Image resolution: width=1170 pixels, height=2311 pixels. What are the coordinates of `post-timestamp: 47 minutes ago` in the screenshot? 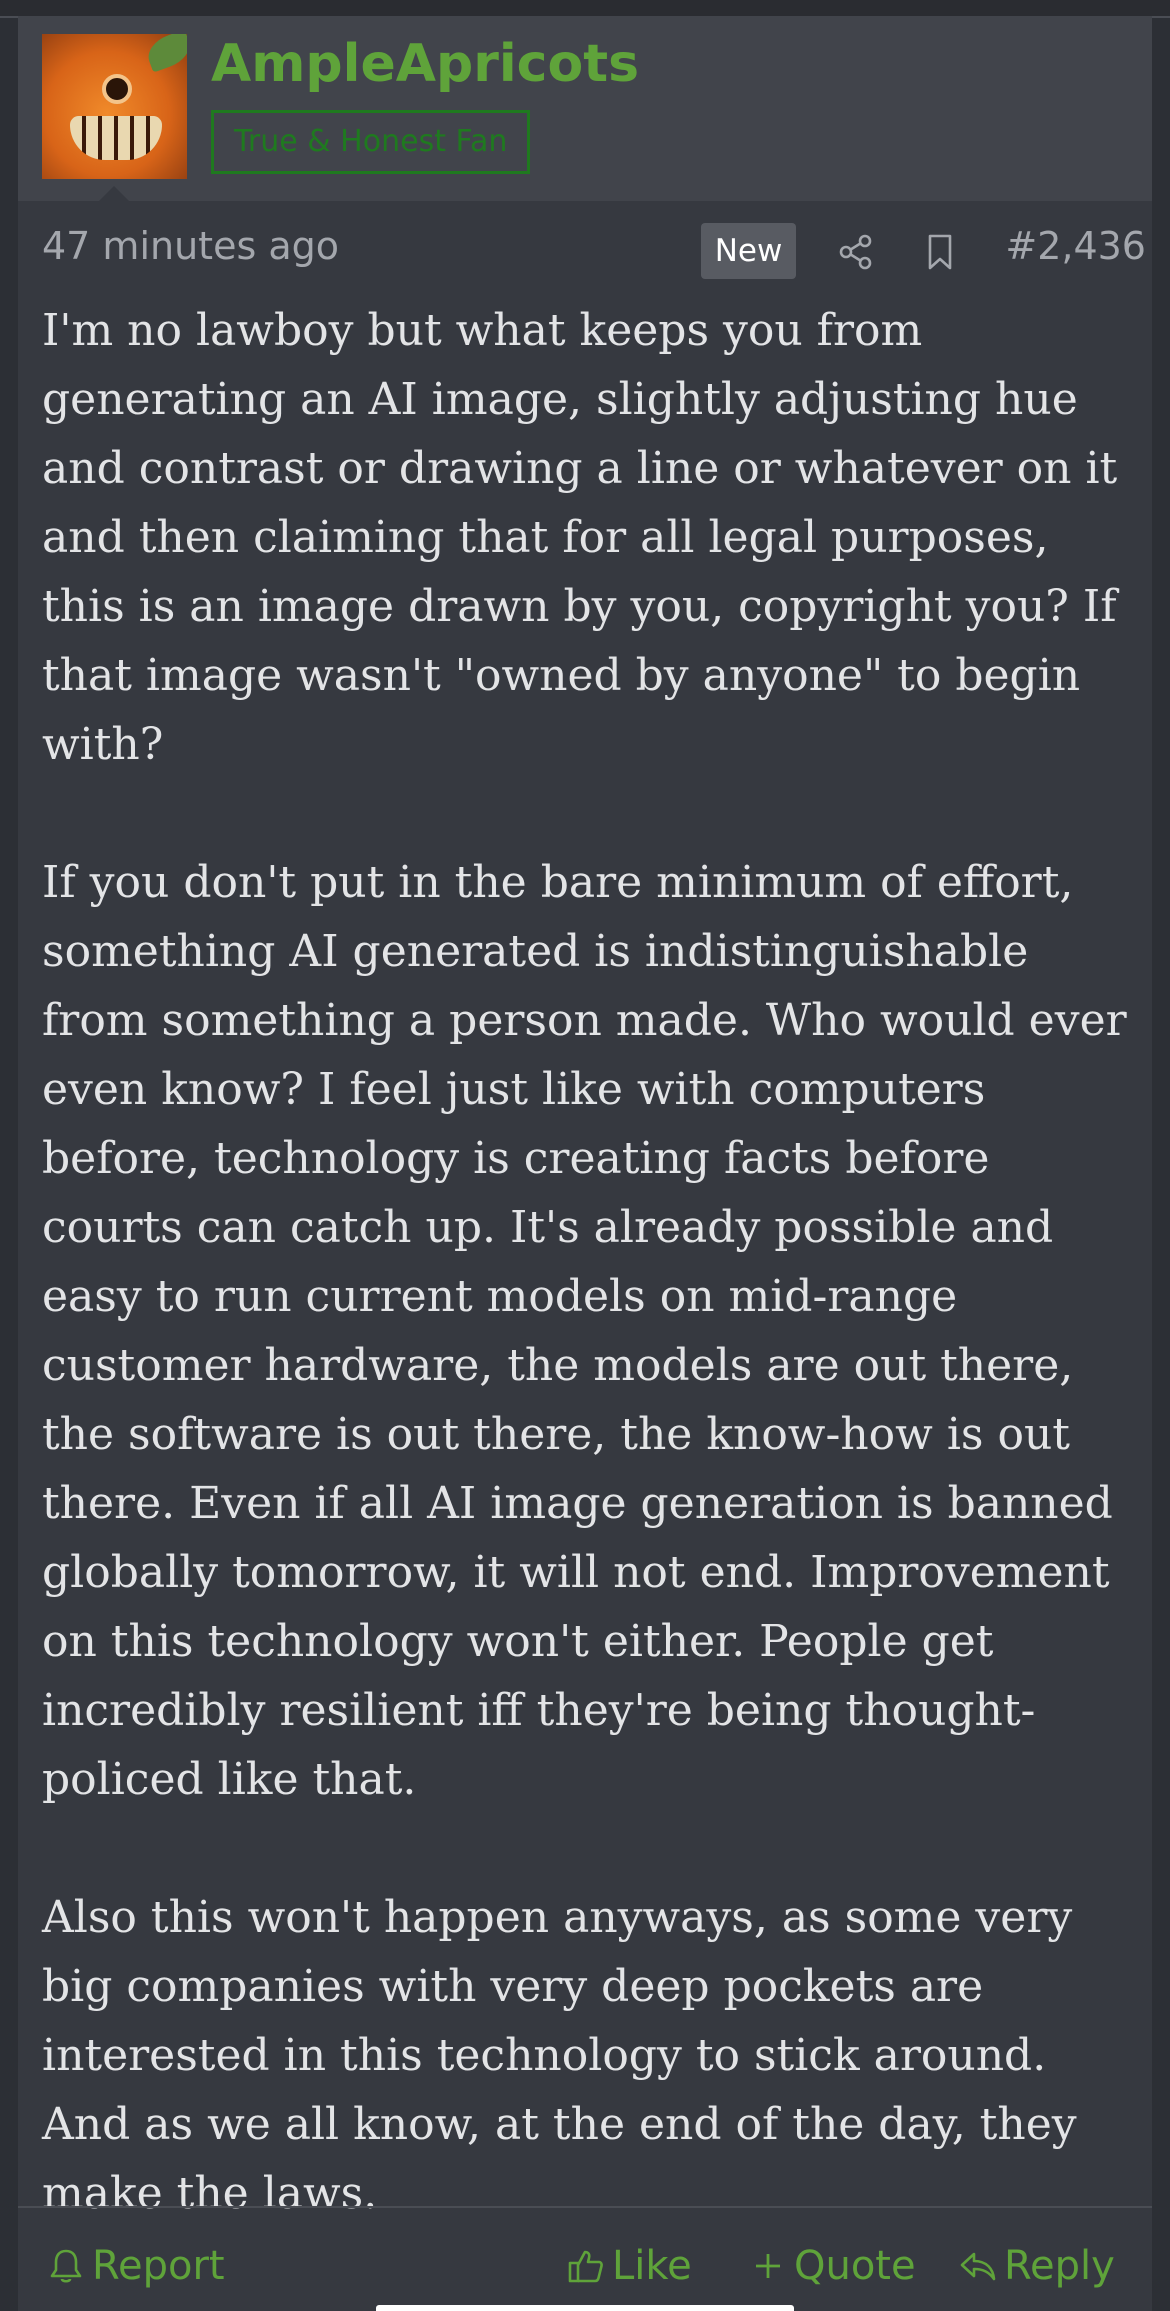 It's located at (190, 246).